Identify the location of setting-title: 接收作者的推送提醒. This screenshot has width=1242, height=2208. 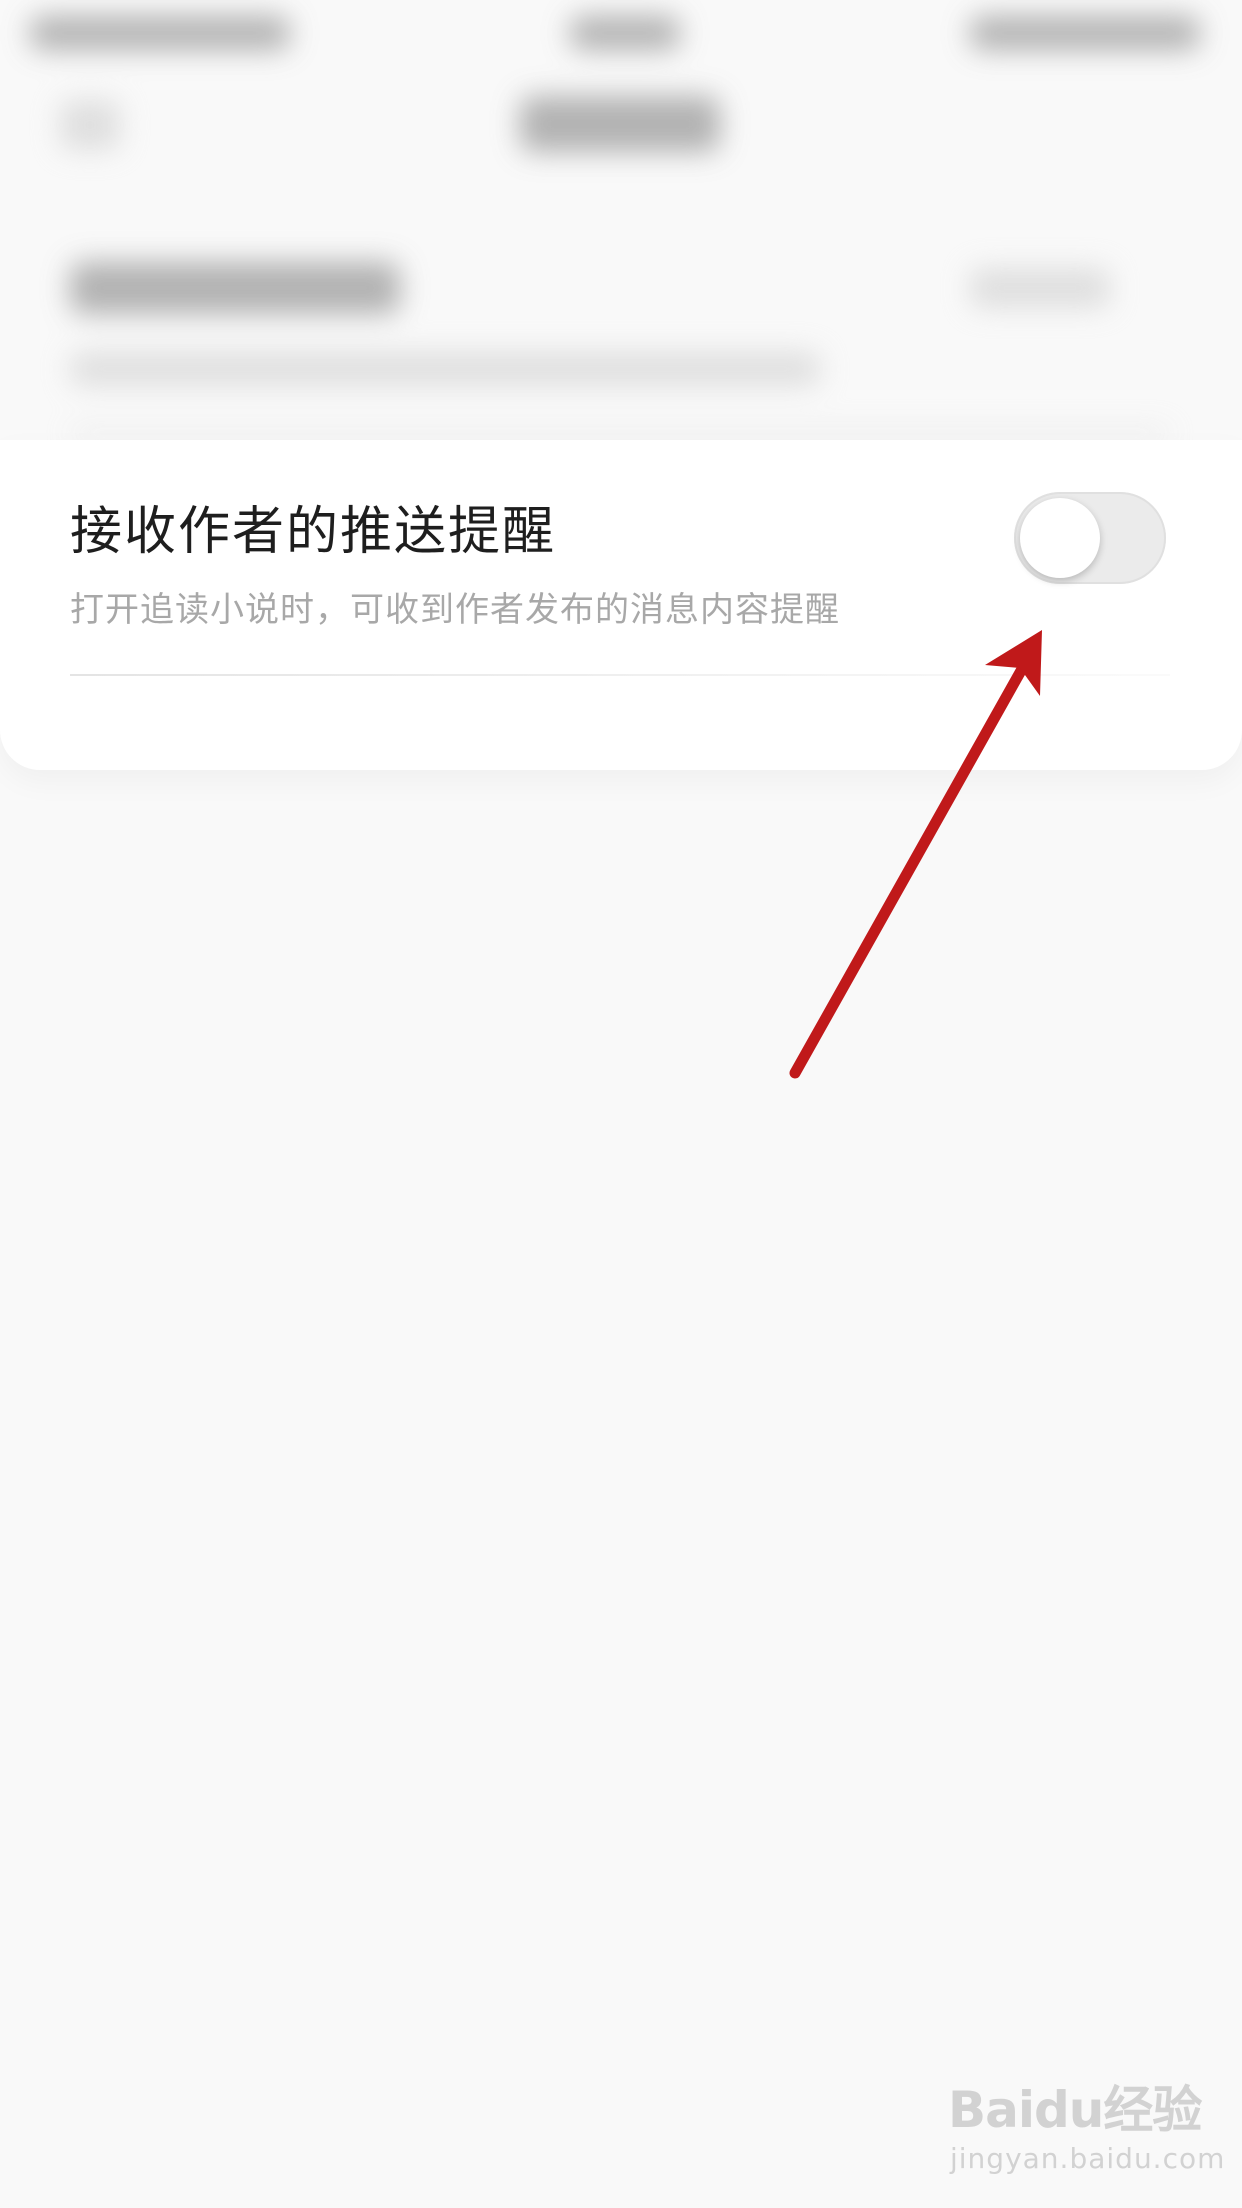
(313, 532).